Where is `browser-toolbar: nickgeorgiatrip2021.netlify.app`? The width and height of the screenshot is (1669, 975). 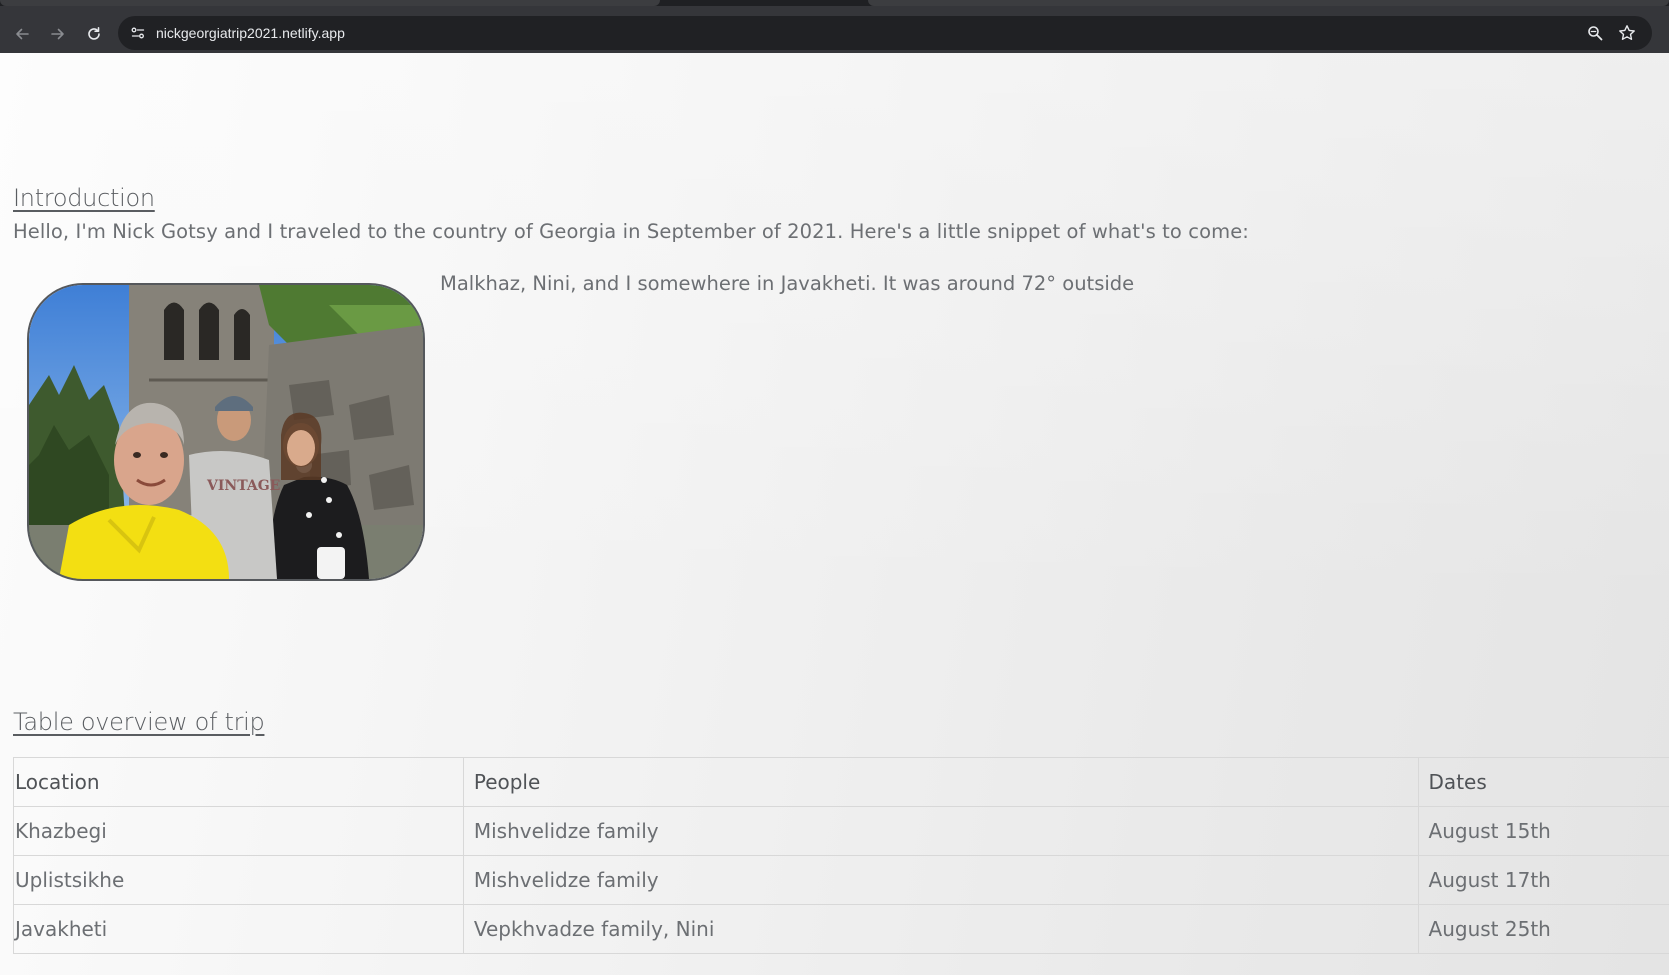
browser-toolbar: nickgeorgiatrip2021.netlify.app is located at coordinates (834, 29).